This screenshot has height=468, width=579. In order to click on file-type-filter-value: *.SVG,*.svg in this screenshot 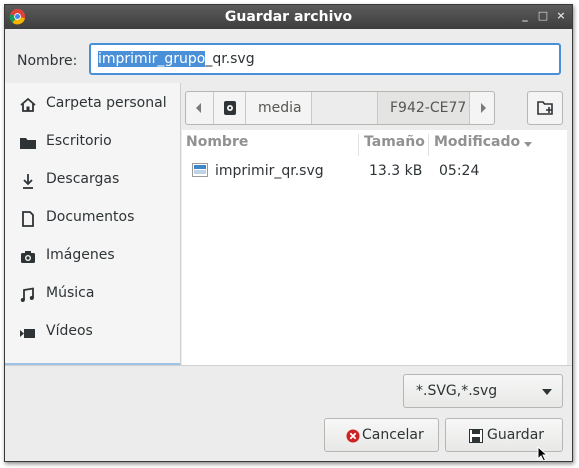, I will do `click(457, 391)`.